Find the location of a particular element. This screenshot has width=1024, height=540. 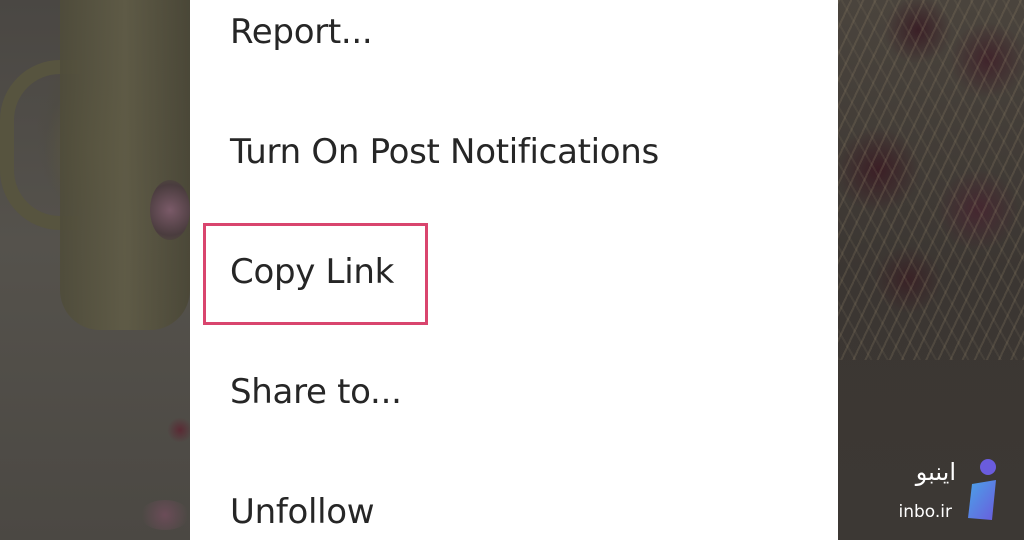

menu-item-unfollow: Unfollow is located at coordinates (302, 512).